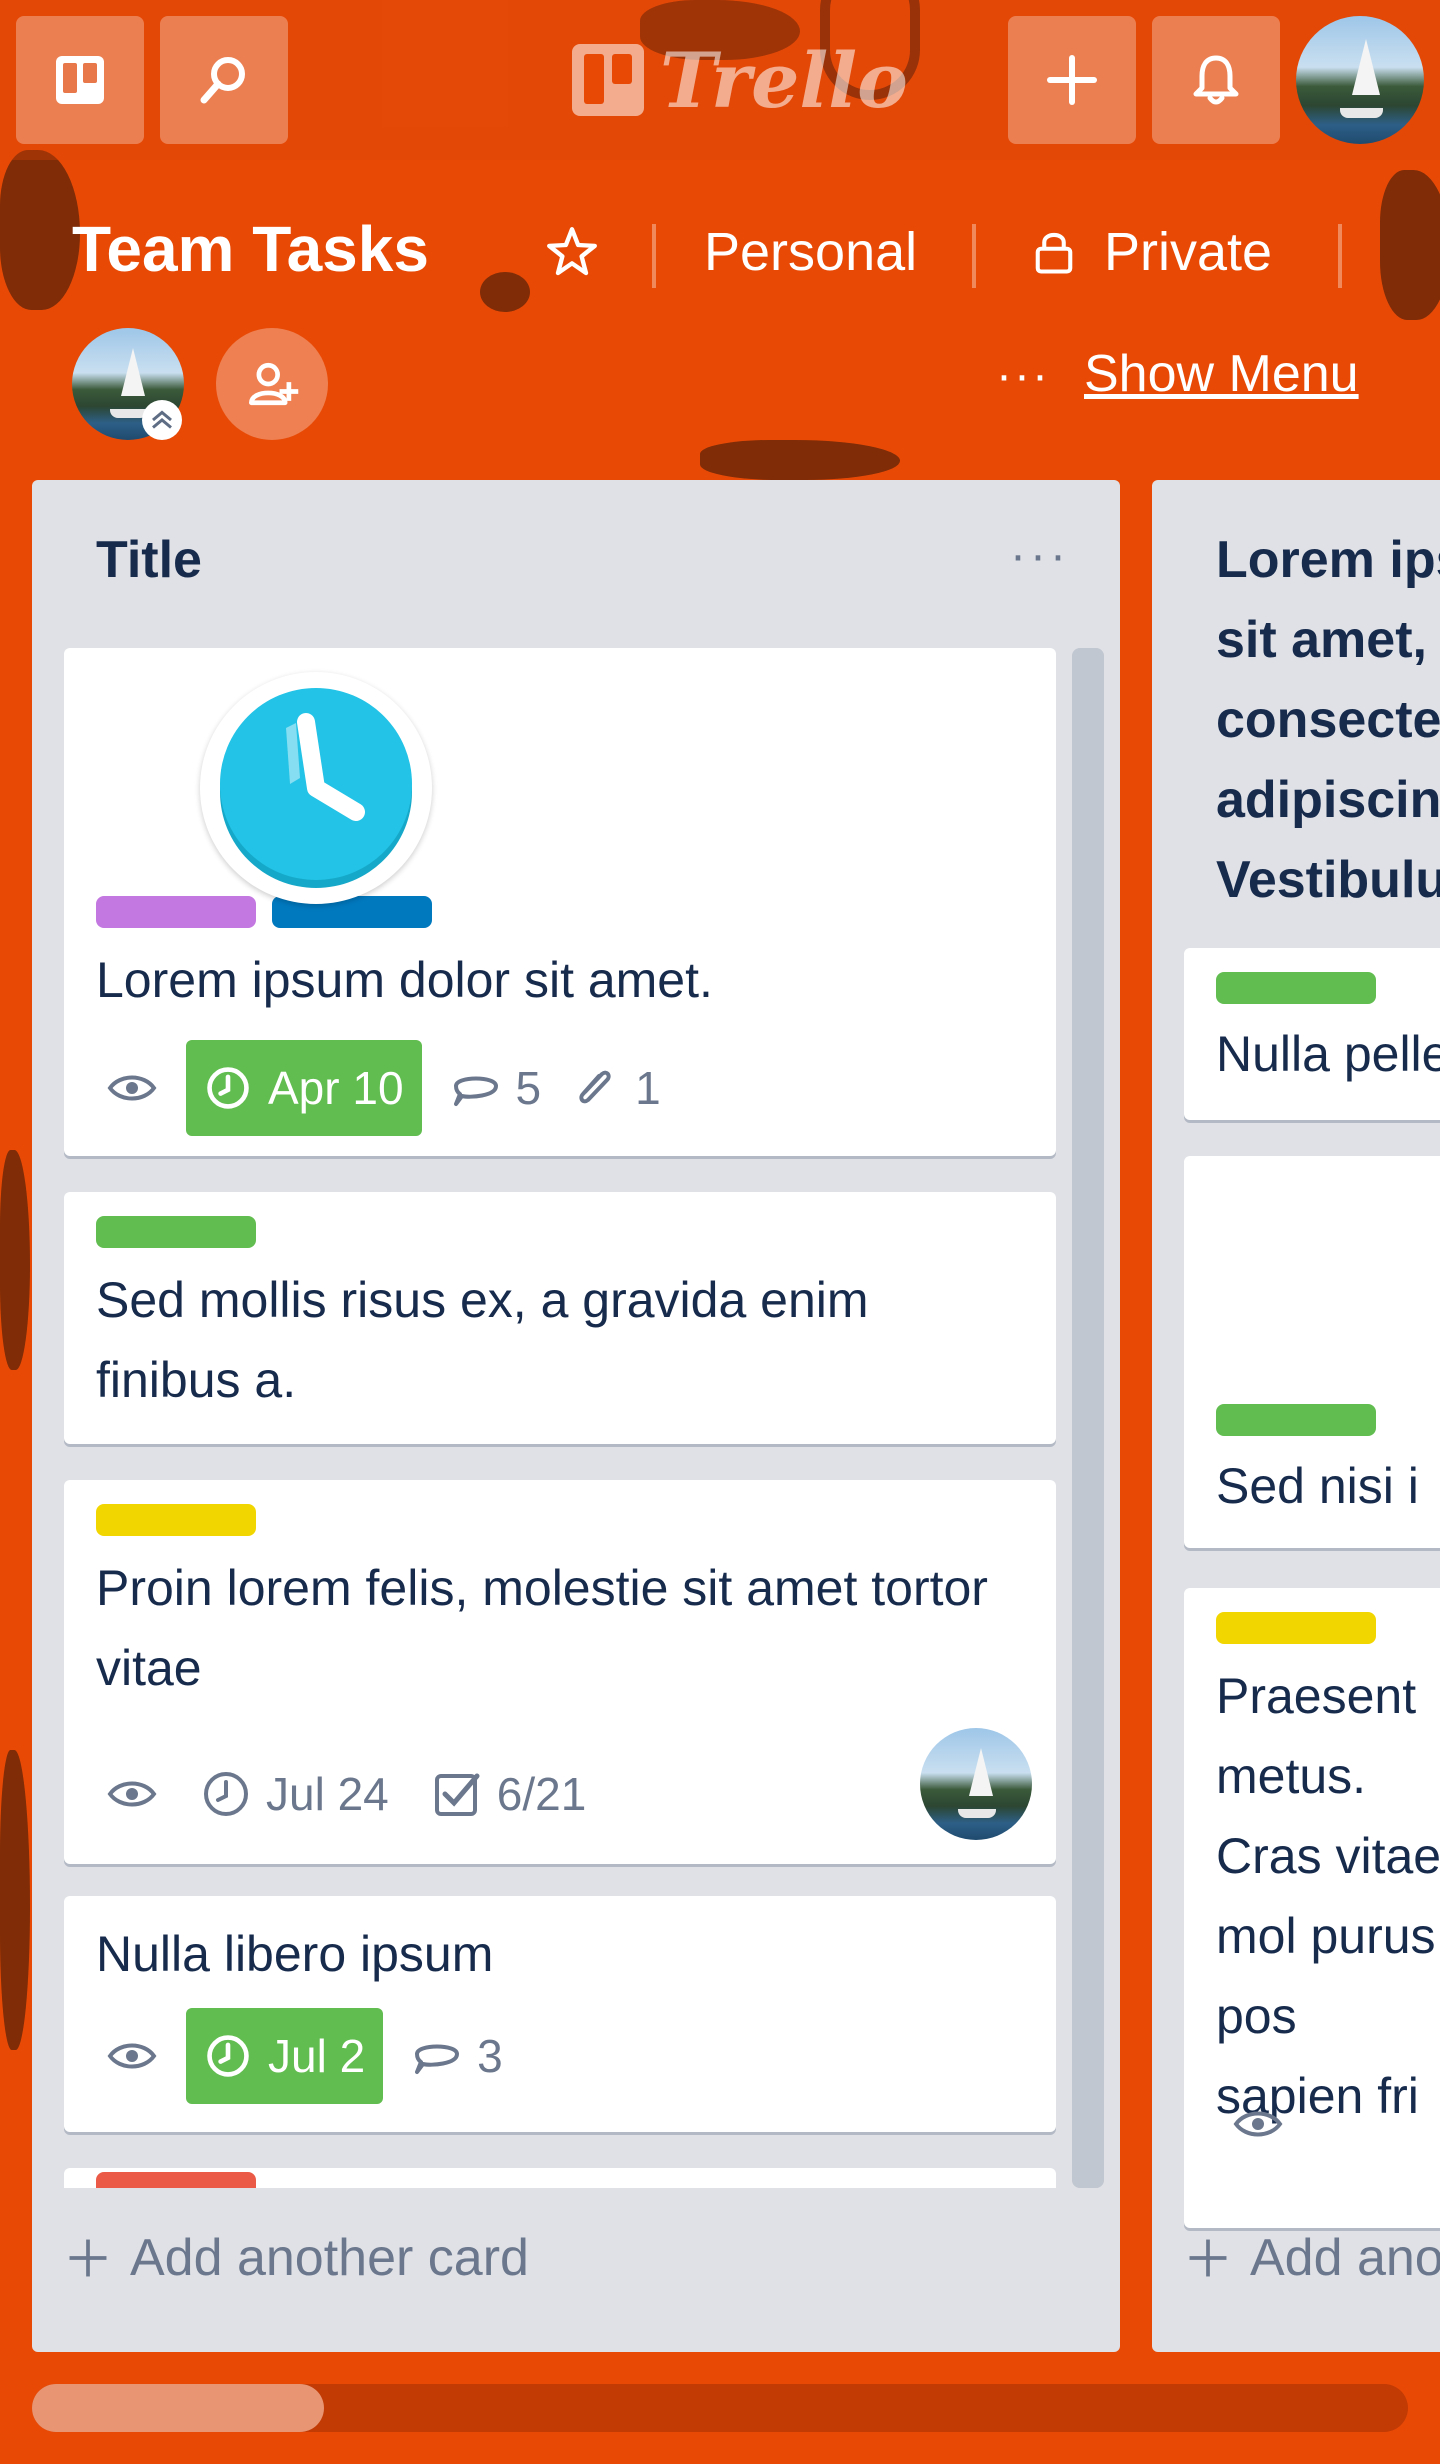  I want to click on user-avatar, so click(1360, 80).